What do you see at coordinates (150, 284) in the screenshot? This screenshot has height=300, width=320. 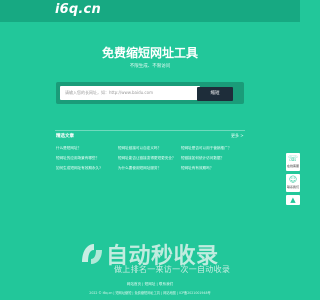 I see `footer-links: 网站首页 | 短网址 | 联系我们` at bounding box center [150, 284].